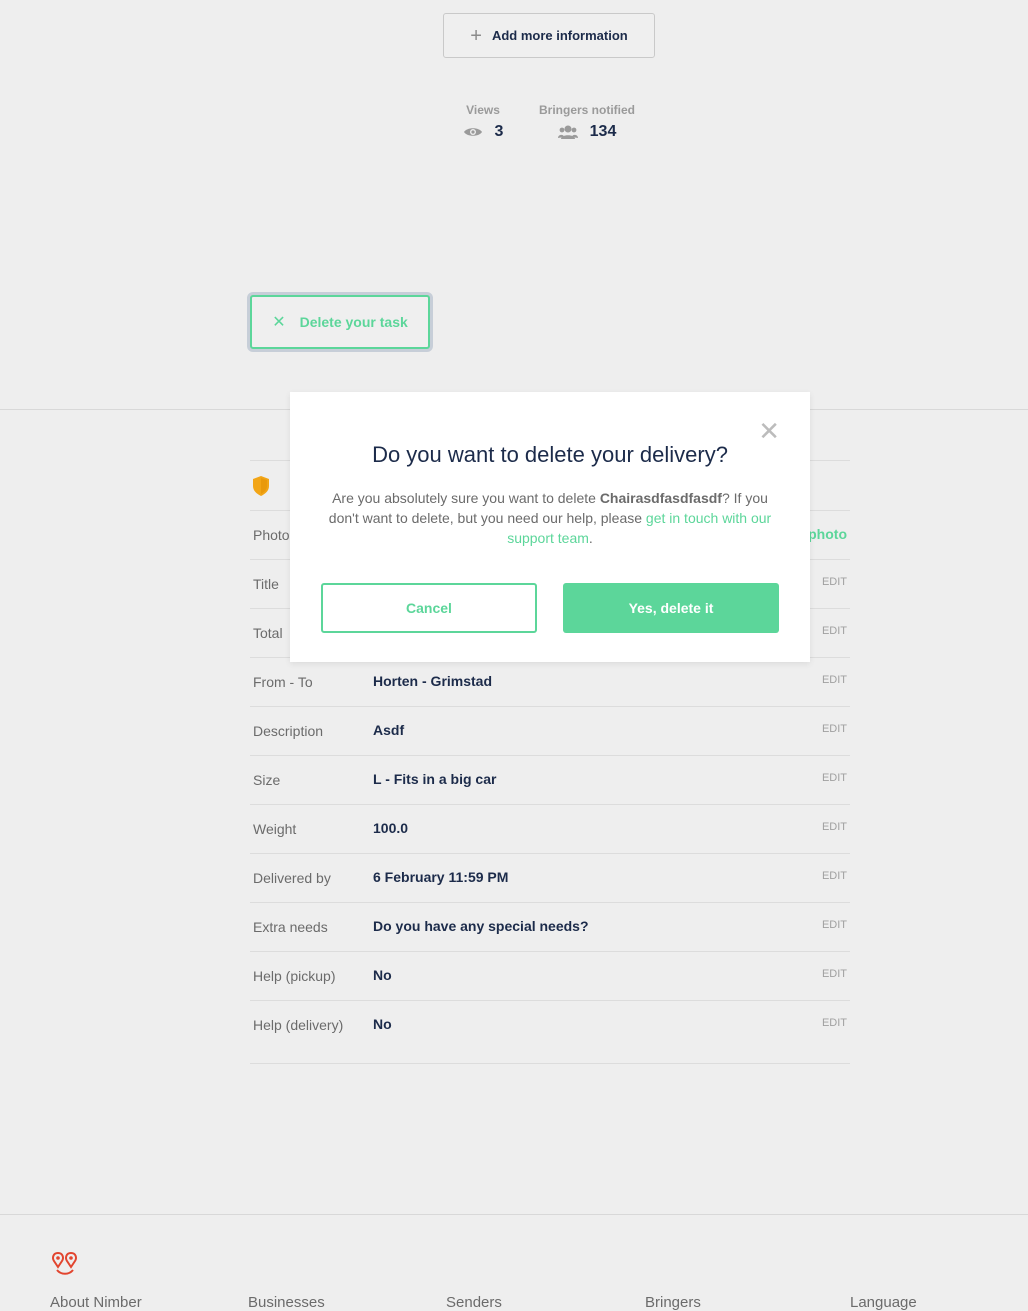 The width and height of the screenshot is (1028, 1311). I want to click on detail-row-weight: Weight 100.0 EDIT, so click(550, 828).